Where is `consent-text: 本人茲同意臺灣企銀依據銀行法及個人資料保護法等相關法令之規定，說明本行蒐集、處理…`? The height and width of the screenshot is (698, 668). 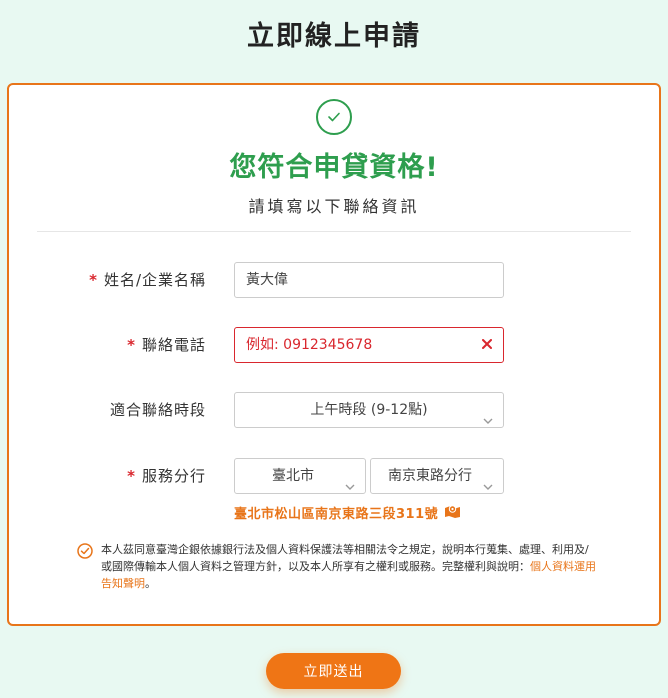
consent-text: 本人茲同意臺灣企銀依據銀行法及個人資料保護法等相關法令之規定，說明本行蒐集、處理… is located at coordinates (349, 566).